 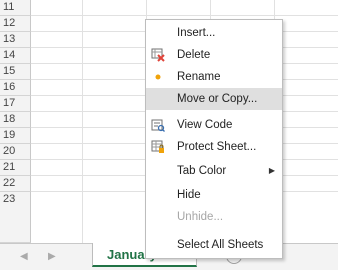 What do you see at coordinates (24, 256) in the screenshot?
I see `scroll-tabs-left-icon: ◀` at bounding box center [24, 256].